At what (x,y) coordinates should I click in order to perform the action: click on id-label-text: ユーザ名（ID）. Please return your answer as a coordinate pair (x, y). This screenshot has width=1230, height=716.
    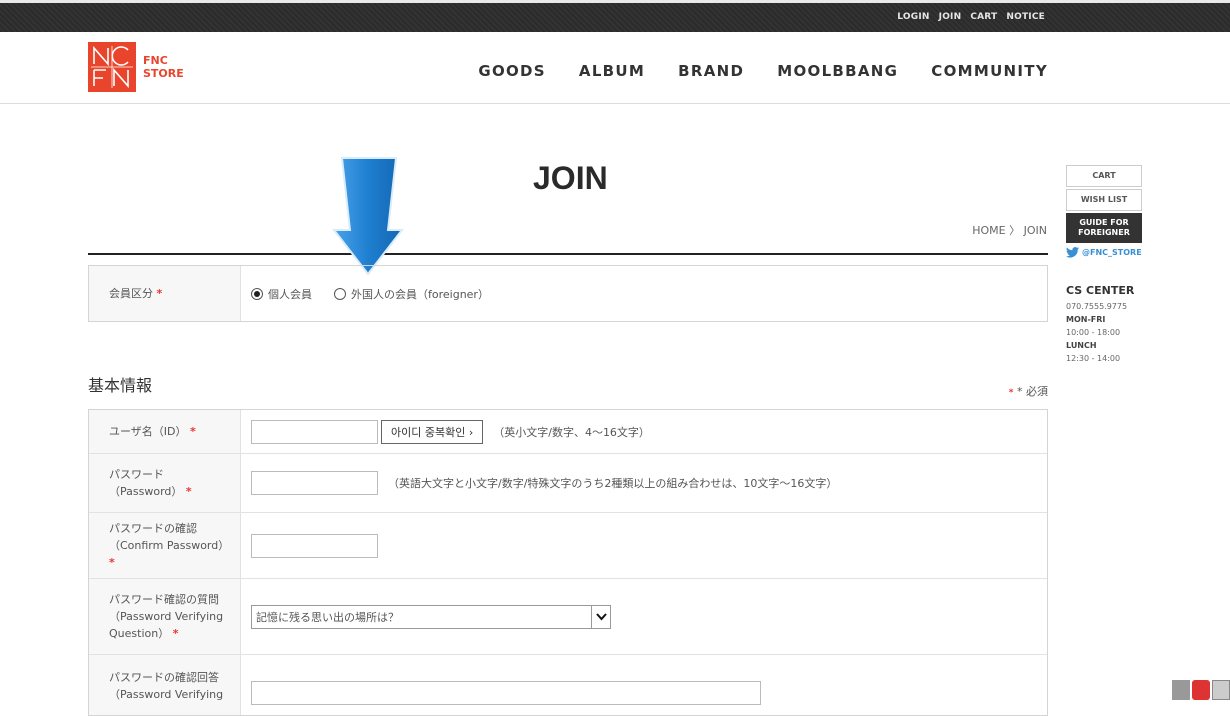
    Looking at the image, I should click on (148, 431).